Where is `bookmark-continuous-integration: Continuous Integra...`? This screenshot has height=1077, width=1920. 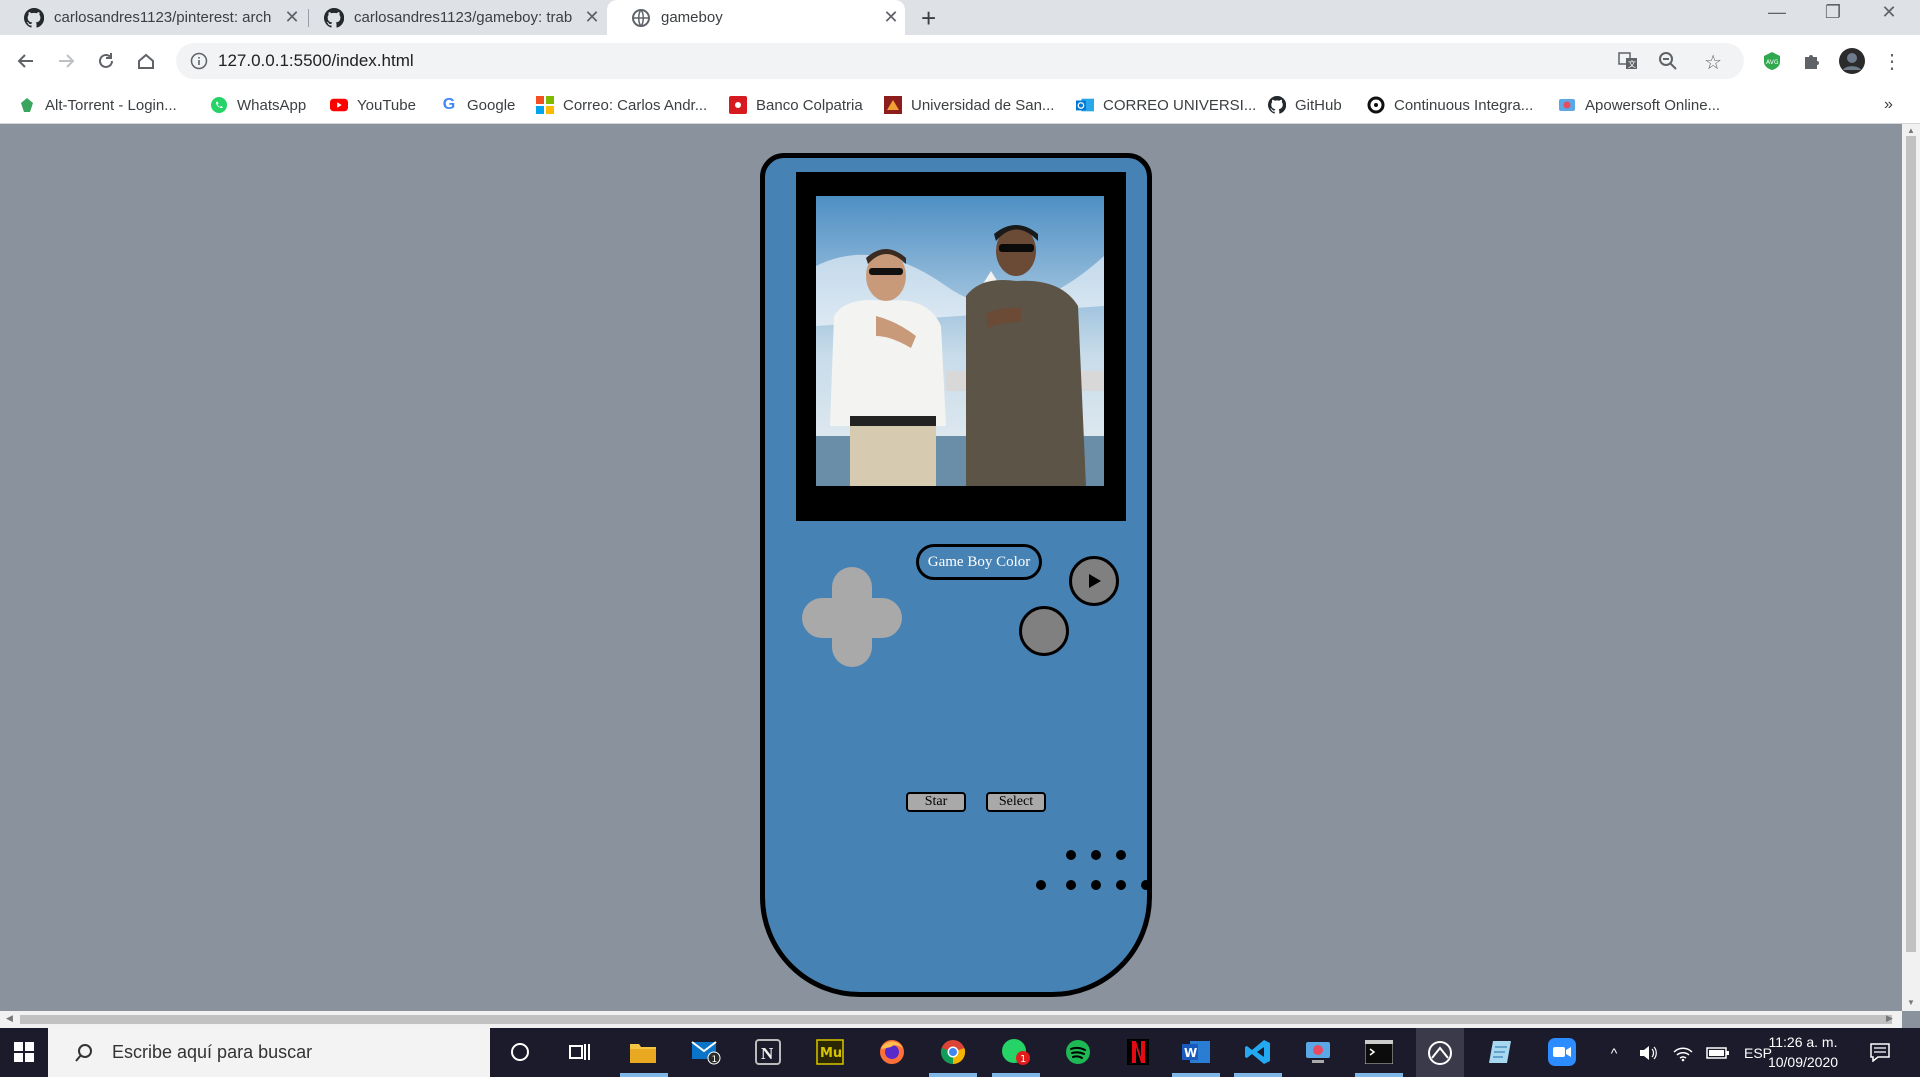 bookmark-continuous-integration: Continuous Integra... is located at coordinates (1450, 105).